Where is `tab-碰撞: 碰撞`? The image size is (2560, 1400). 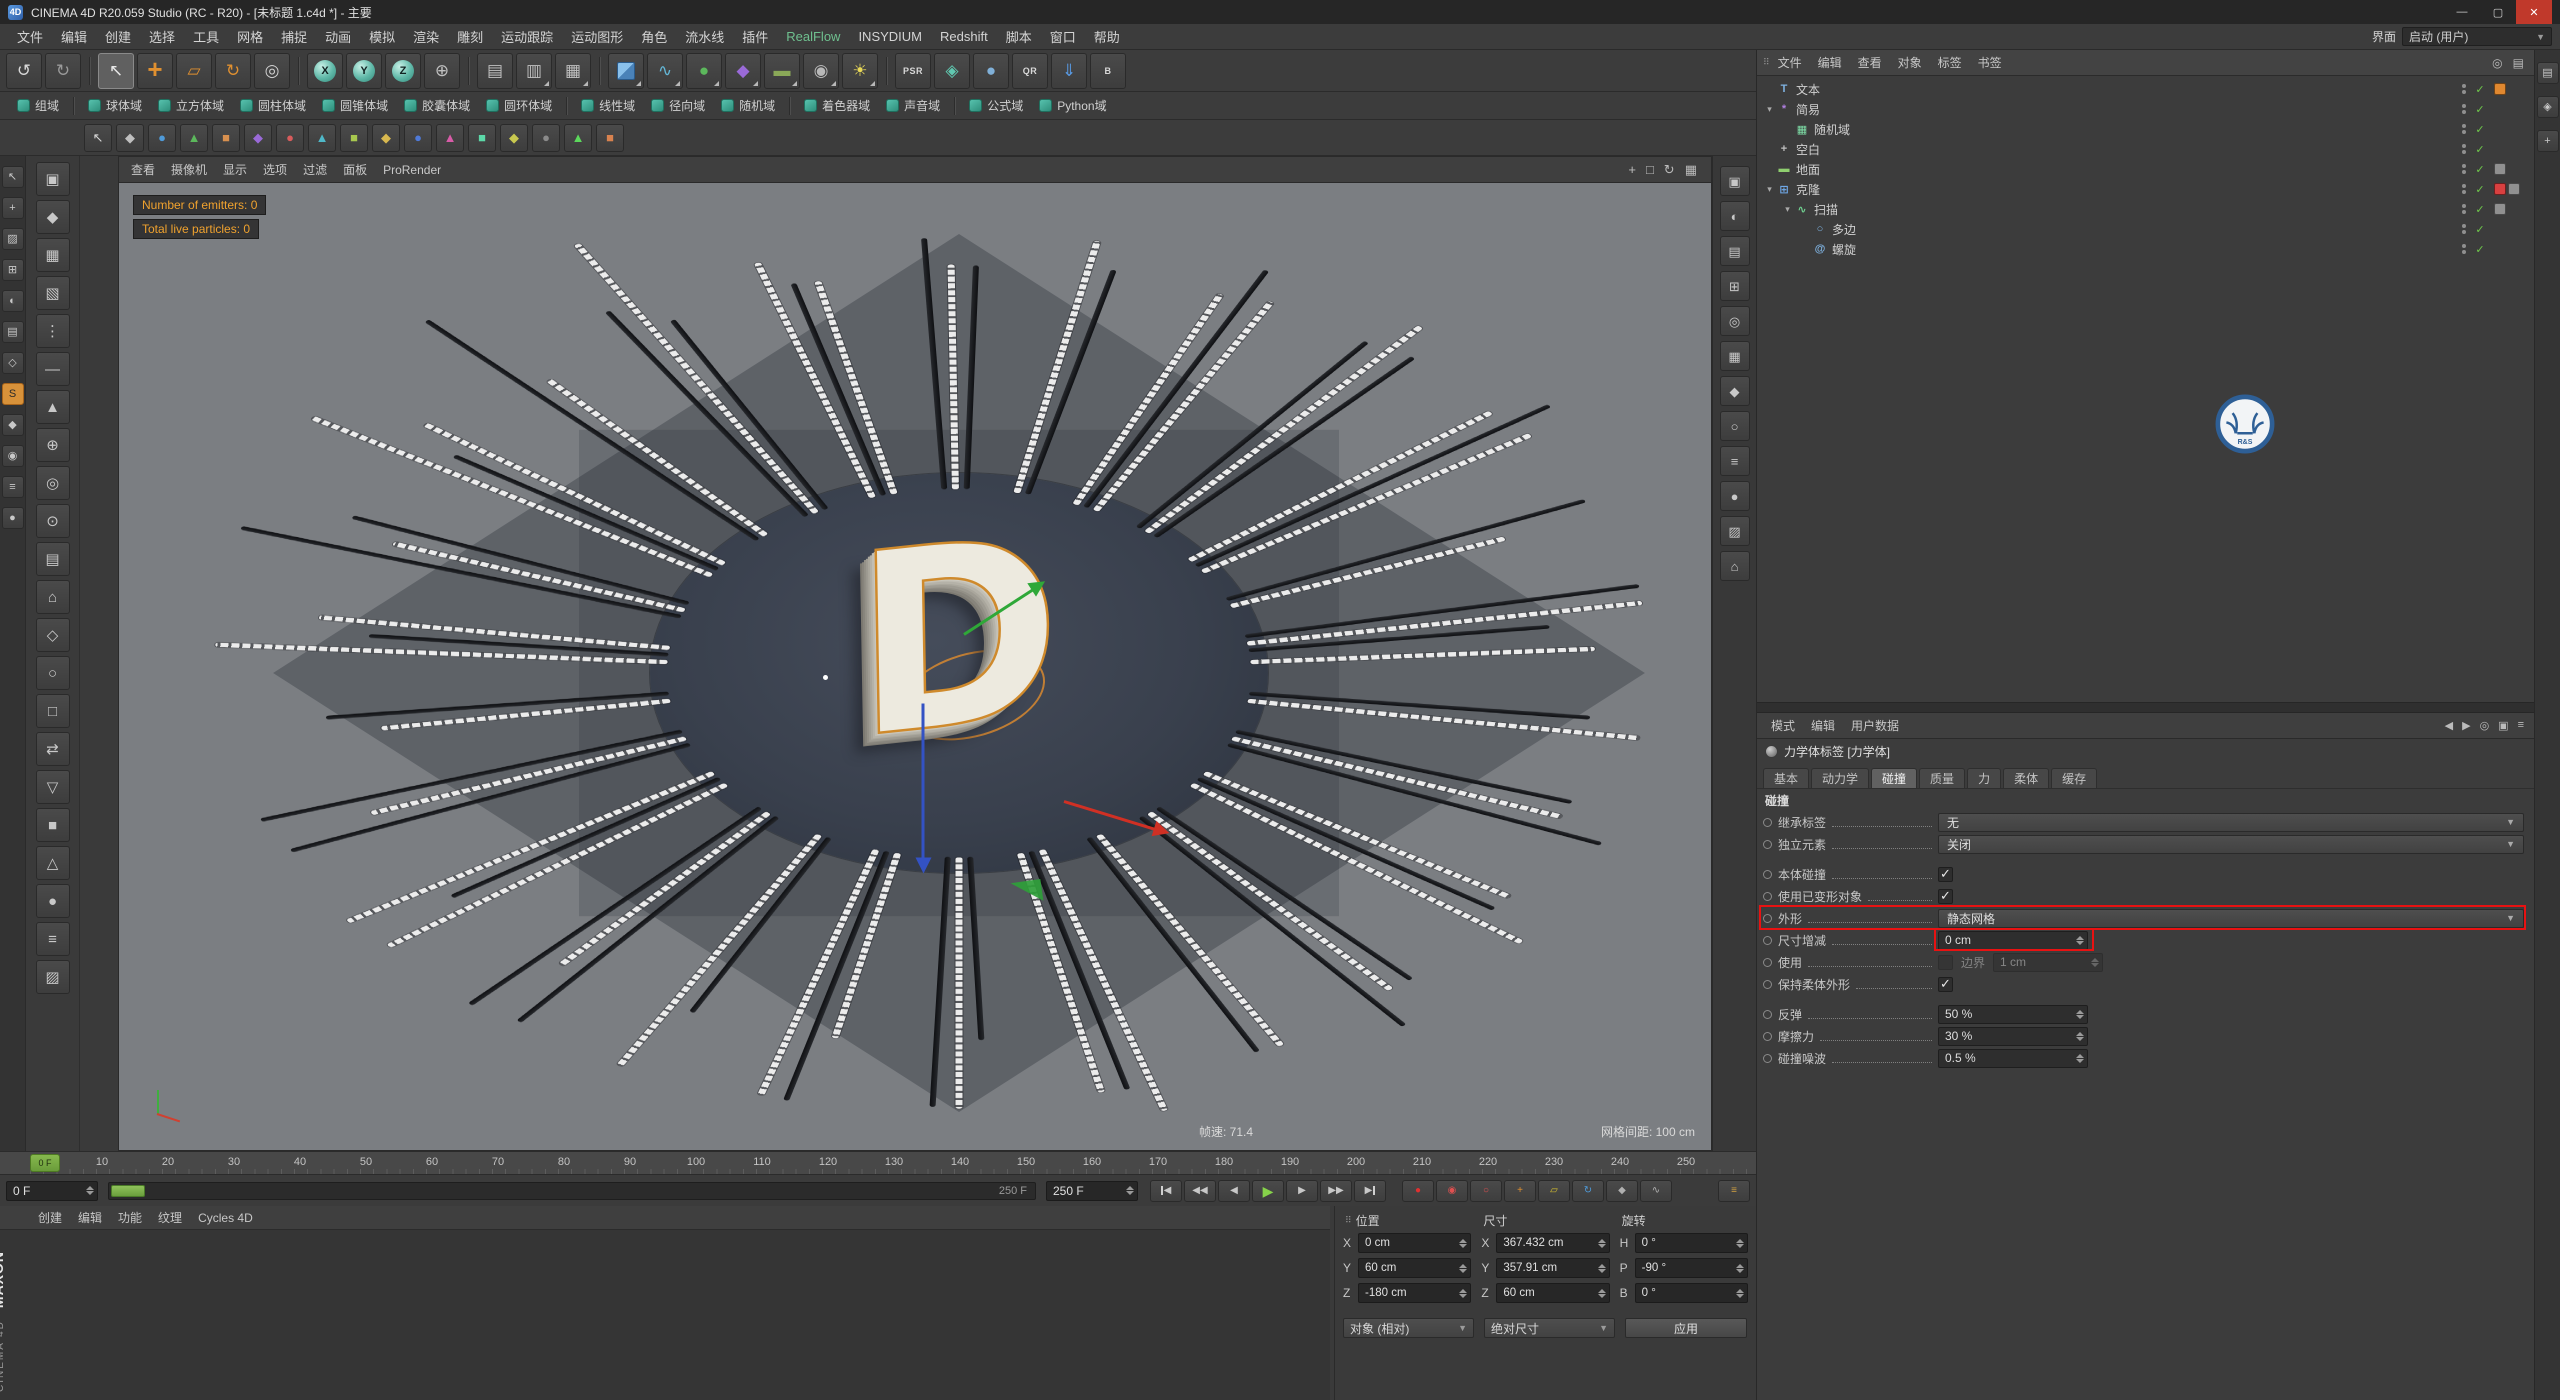
tab-碰撞: 碰撞 is located at coordinates (1894, 778).